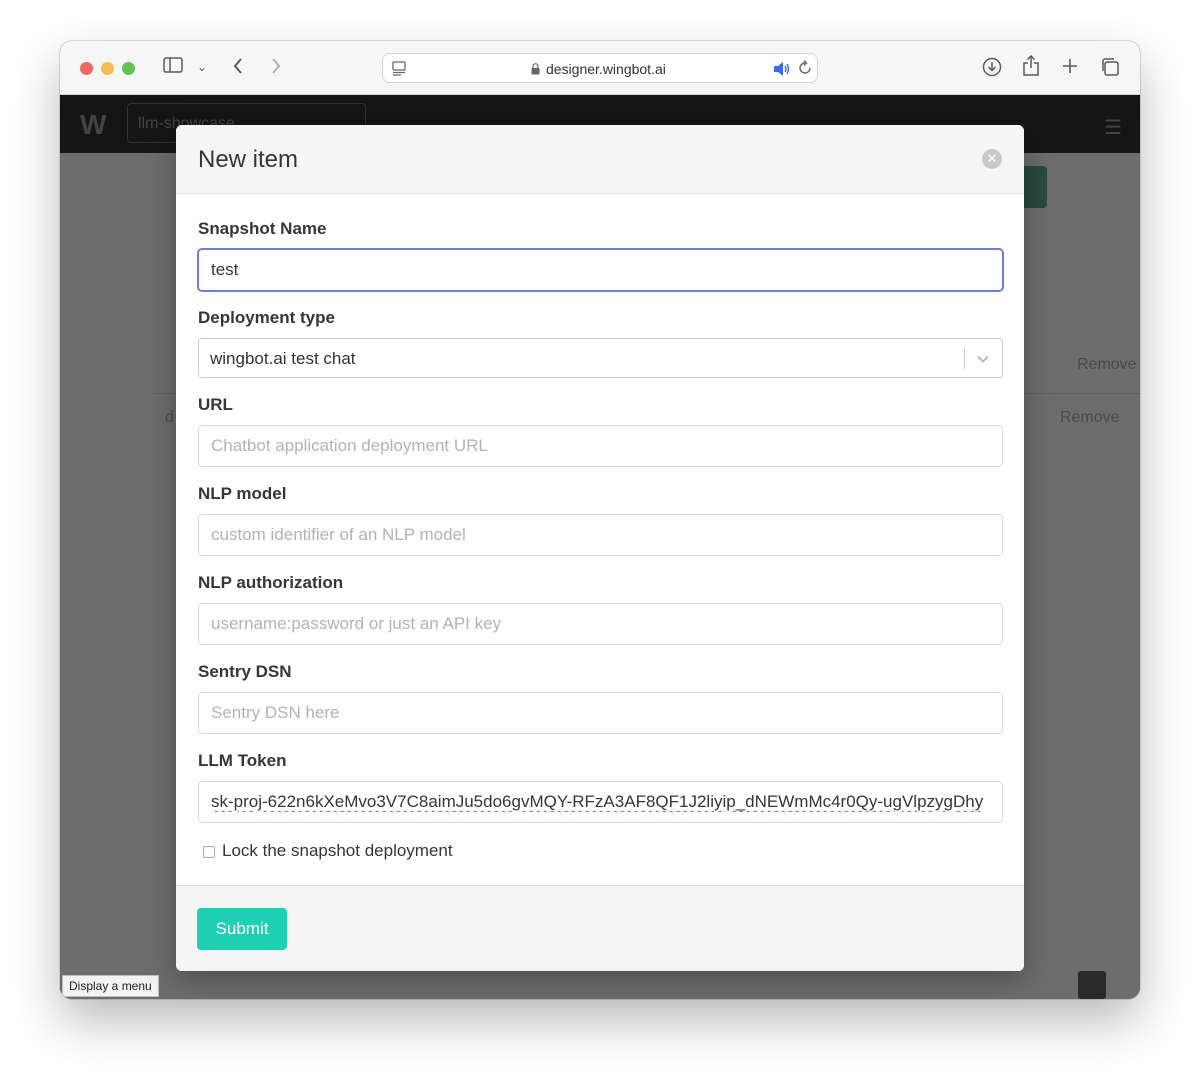  What do you see at coordinates (271, 582) in the screenshot?
I see `nlp-authorization-label: NLP authorization` at bounding box center [271, 582].